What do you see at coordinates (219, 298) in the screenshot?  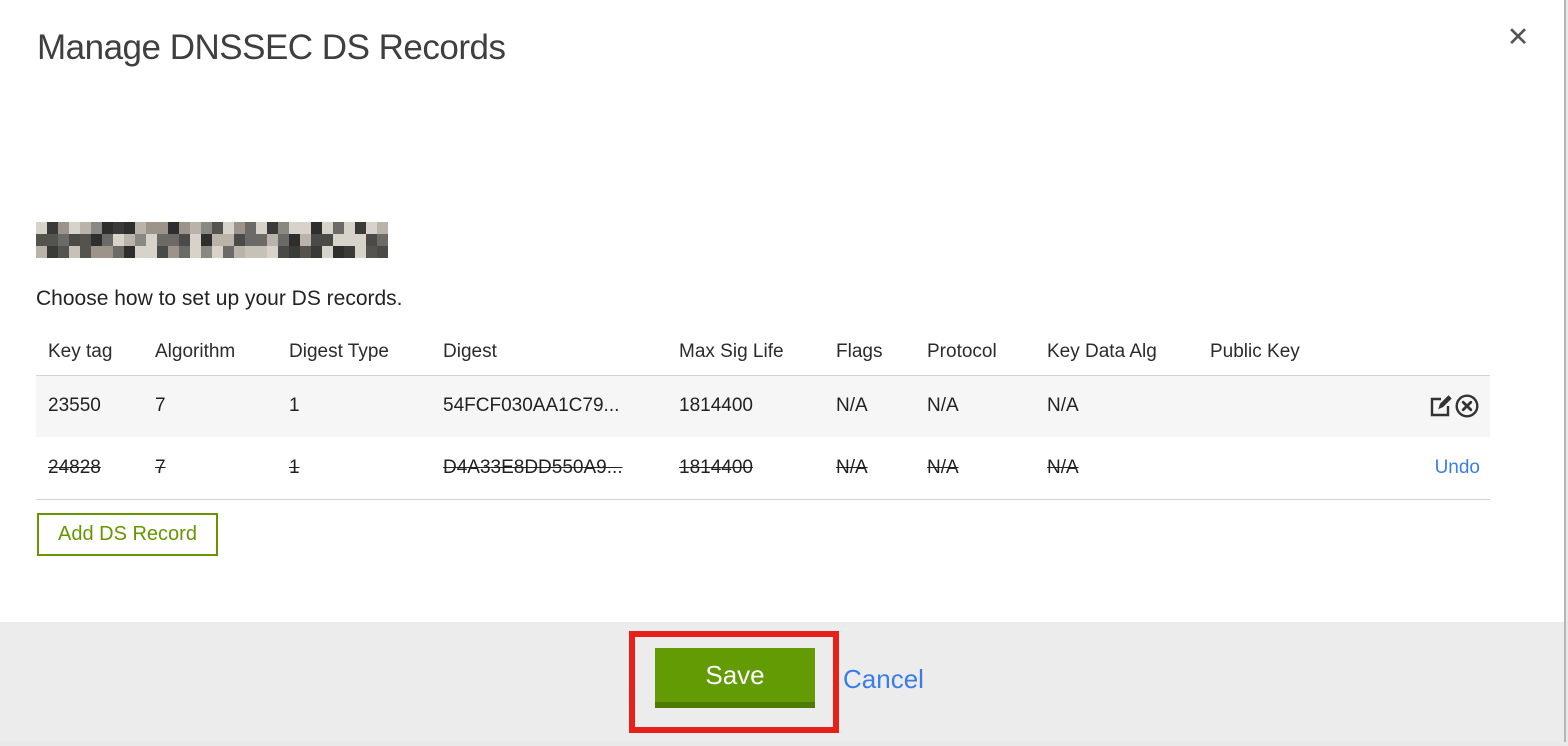 I see `instruction-text: Choose how to set up your DS records.` at bounding box center [219, 298].